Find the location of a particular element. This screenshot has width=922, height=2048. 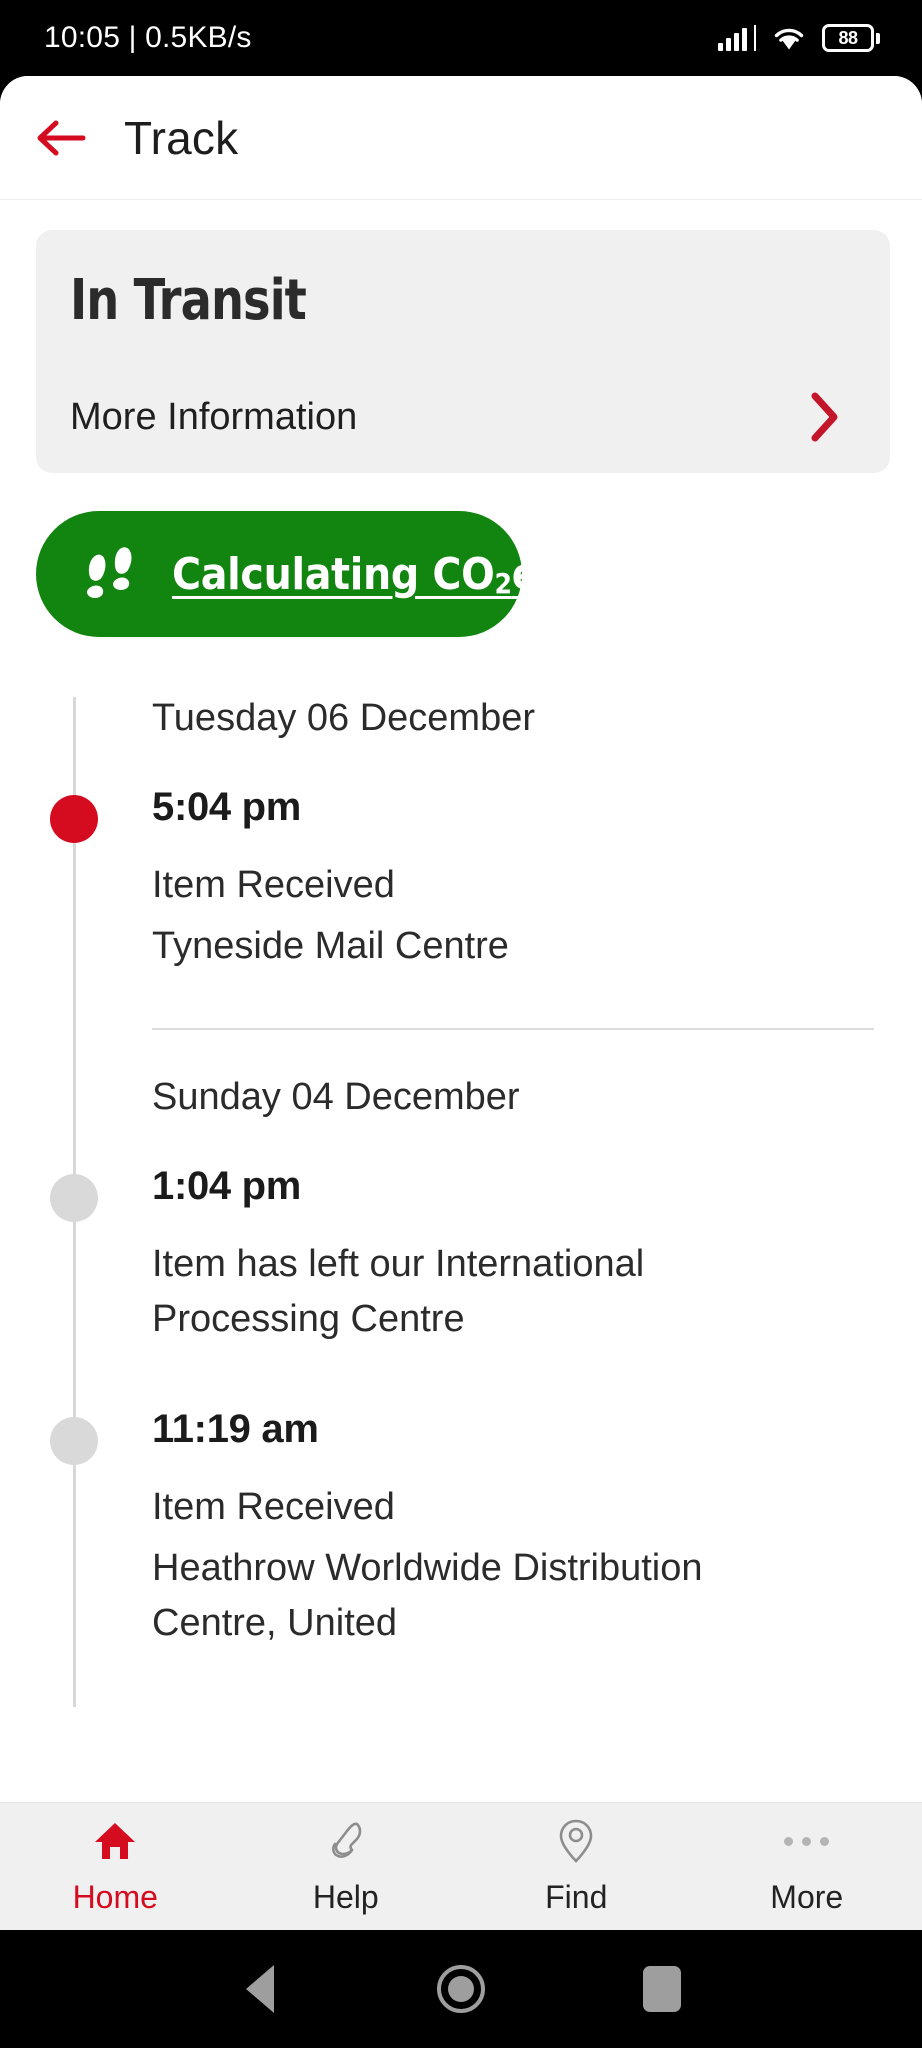

app-bar: Track is located at coordinates (461, 138).